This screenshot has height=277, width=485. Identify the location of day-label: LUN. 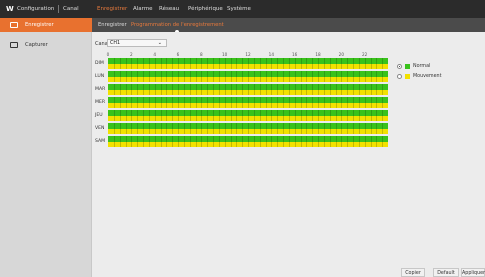
(100, 76).